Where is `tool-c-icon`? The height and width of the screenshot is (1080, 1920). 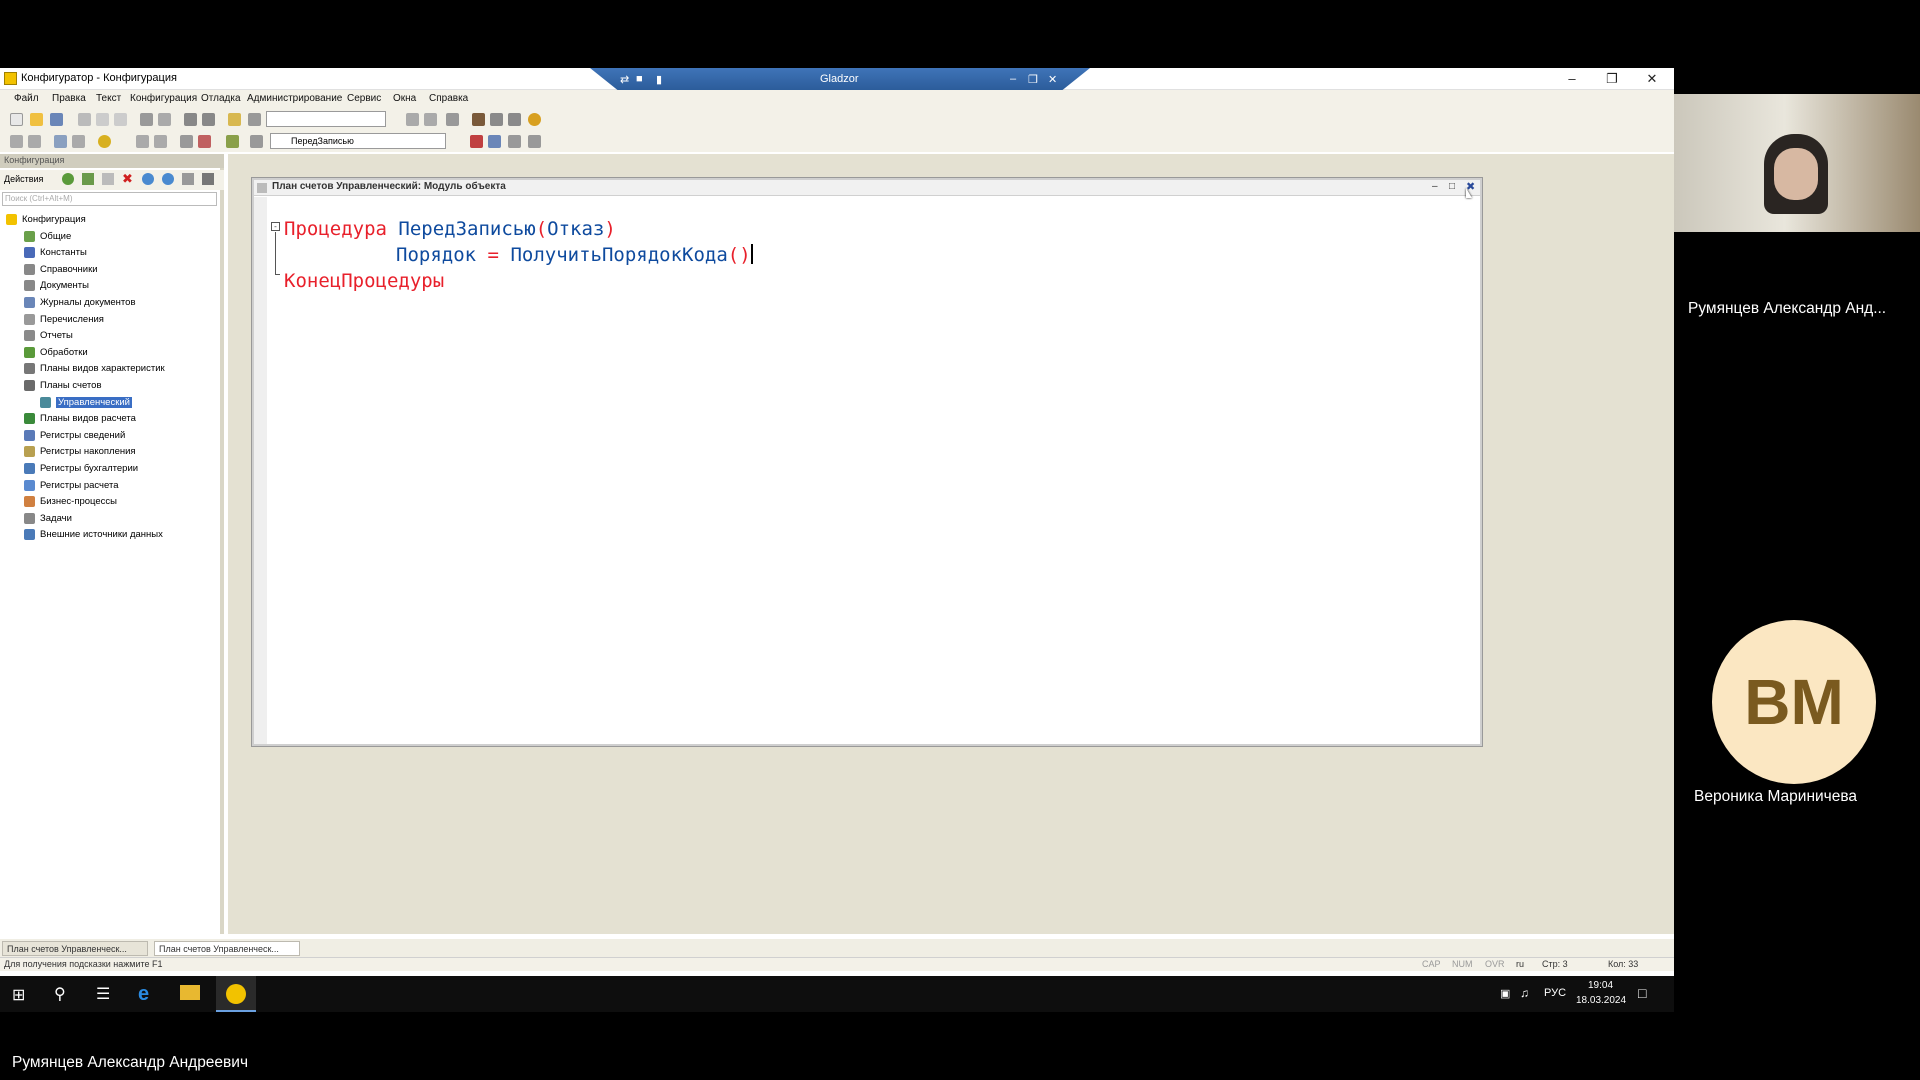
tool-c-icon is located at coordinates (514, 119).